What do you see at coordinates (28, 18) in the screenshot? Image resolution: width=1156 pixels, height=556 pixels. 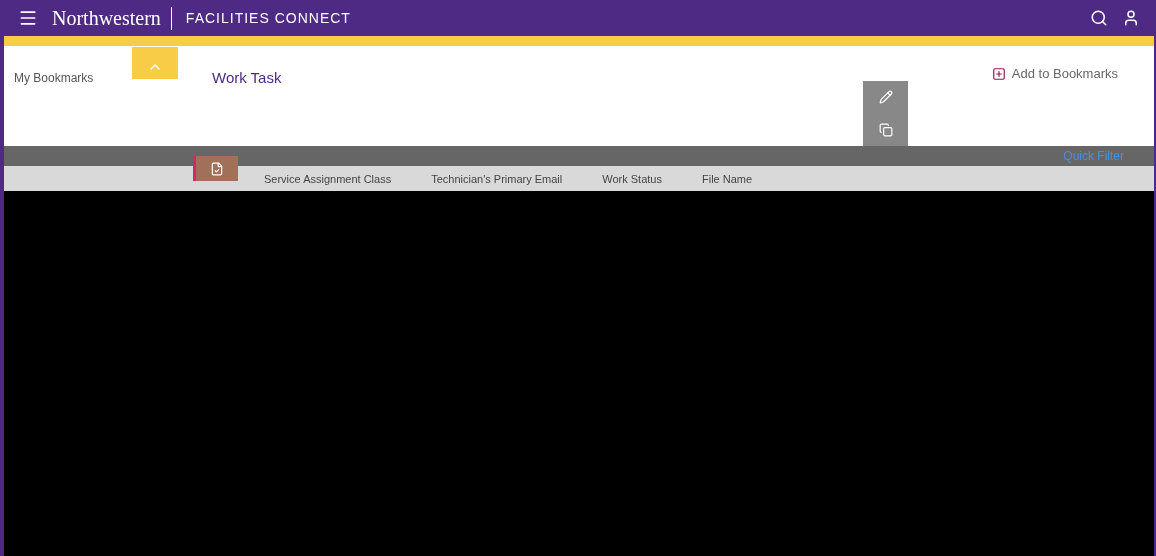 I see `menu-icon` at bounding box center [28, 18].